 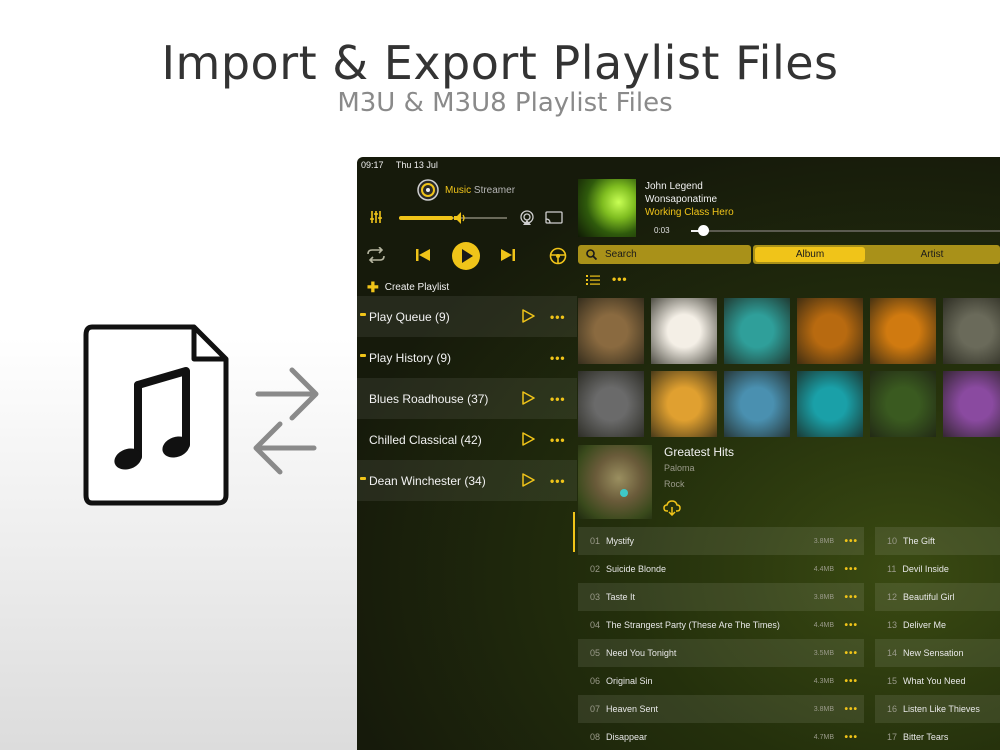 I want to click on track-title: What You Need, so click(x=934, y=681).